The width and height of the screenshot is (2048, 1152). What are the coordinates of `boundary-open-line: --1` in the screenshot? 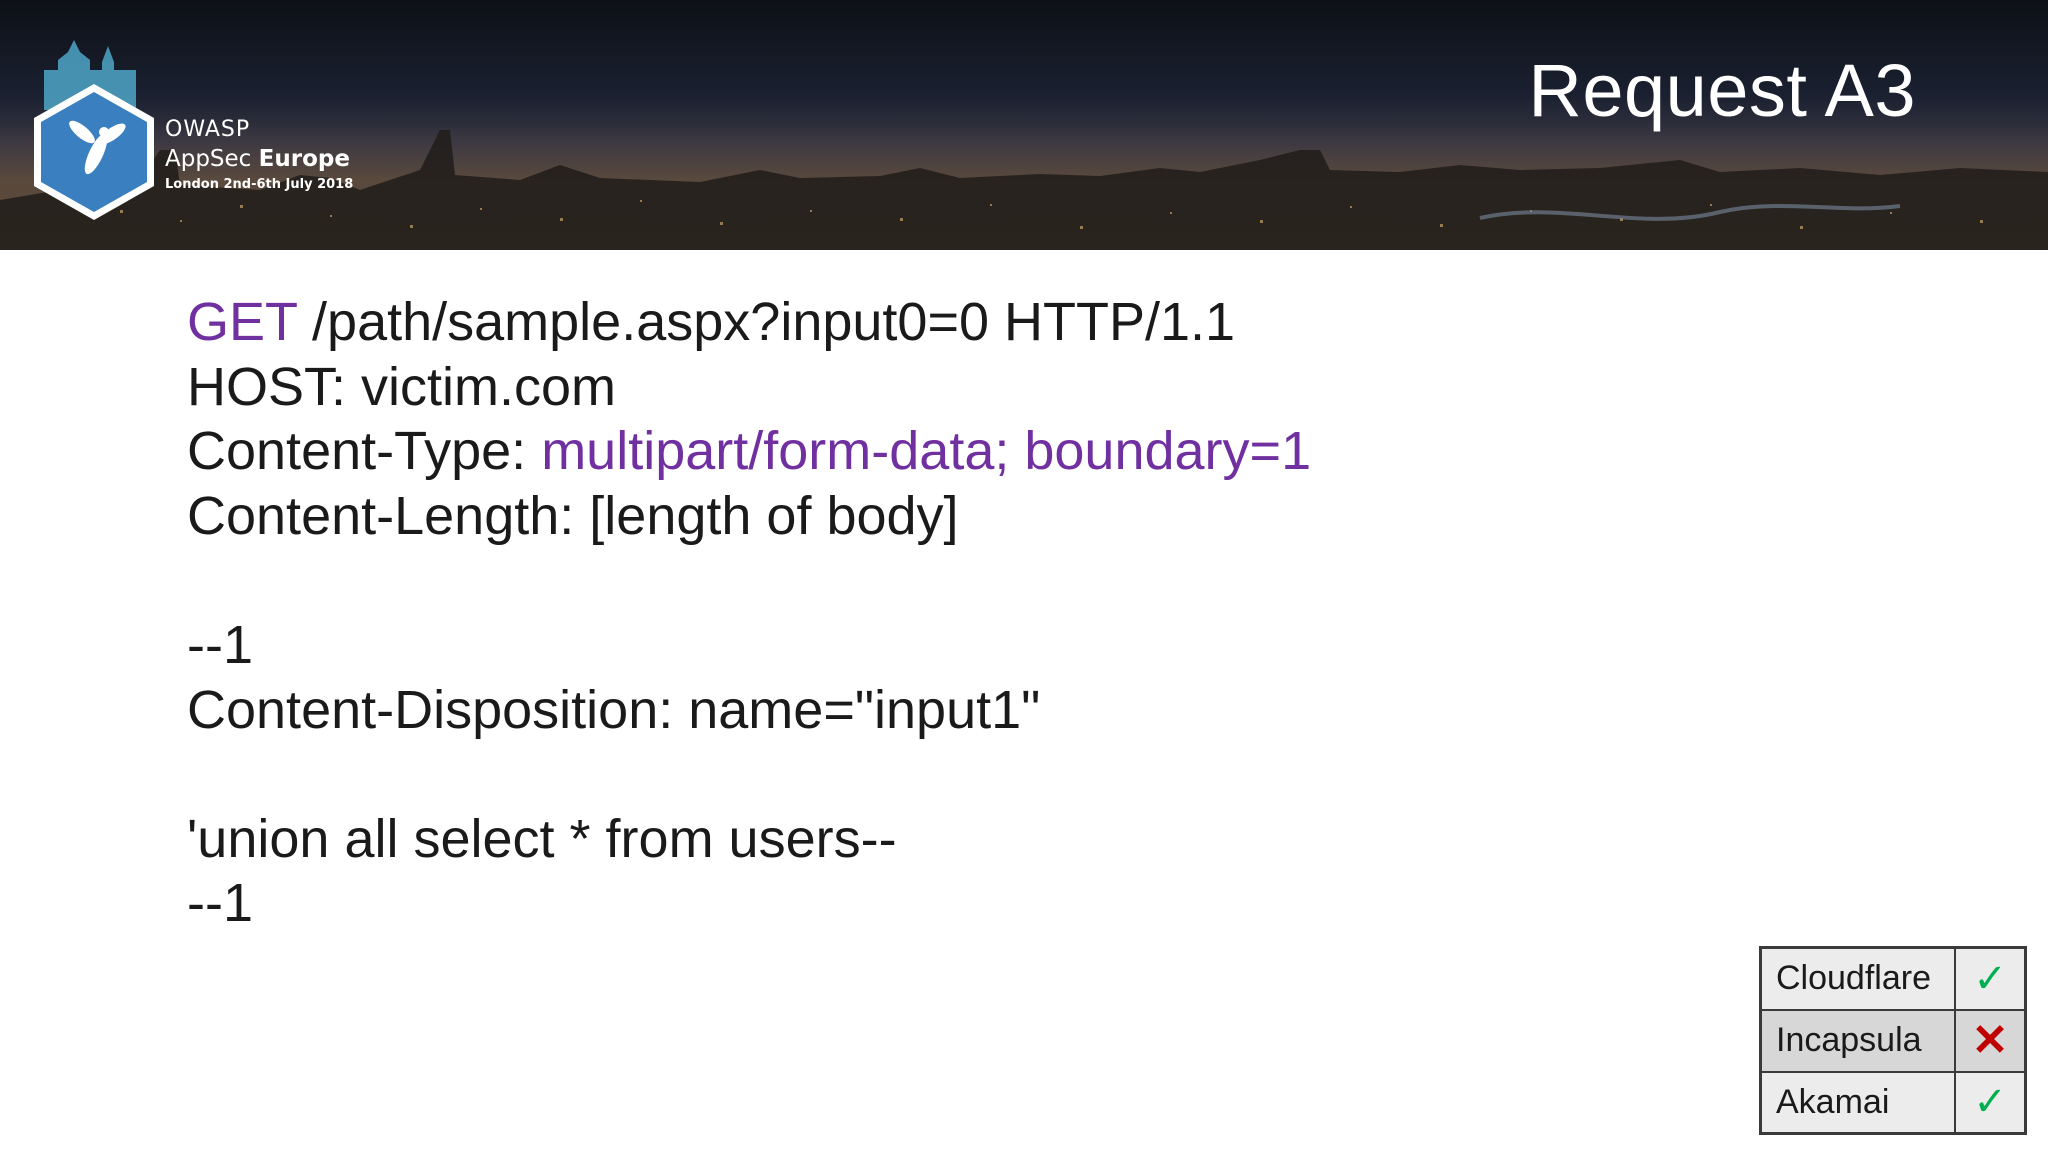 It's located at (220, 644).